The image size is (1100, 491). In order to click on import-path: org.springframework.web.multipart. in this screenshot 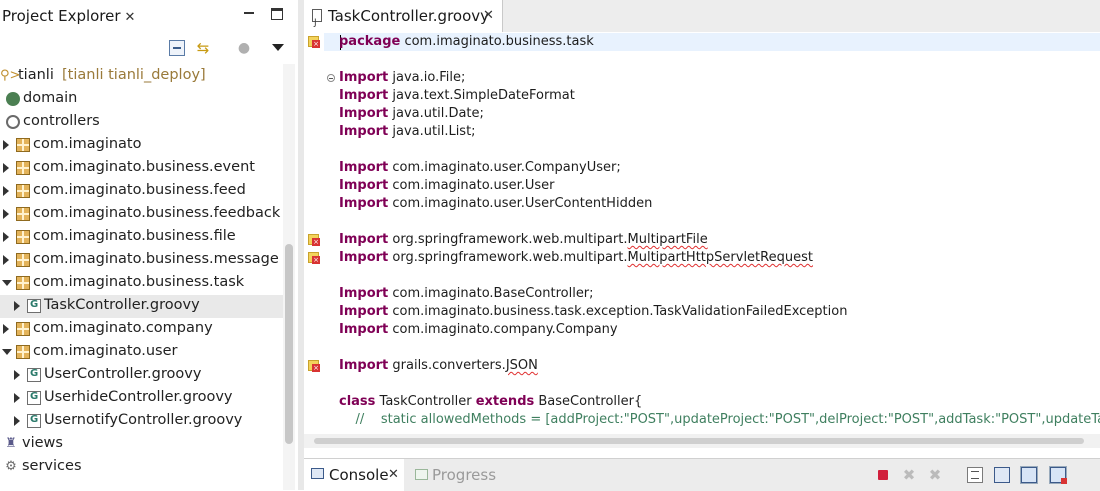, I will do `click(510, 239)`.